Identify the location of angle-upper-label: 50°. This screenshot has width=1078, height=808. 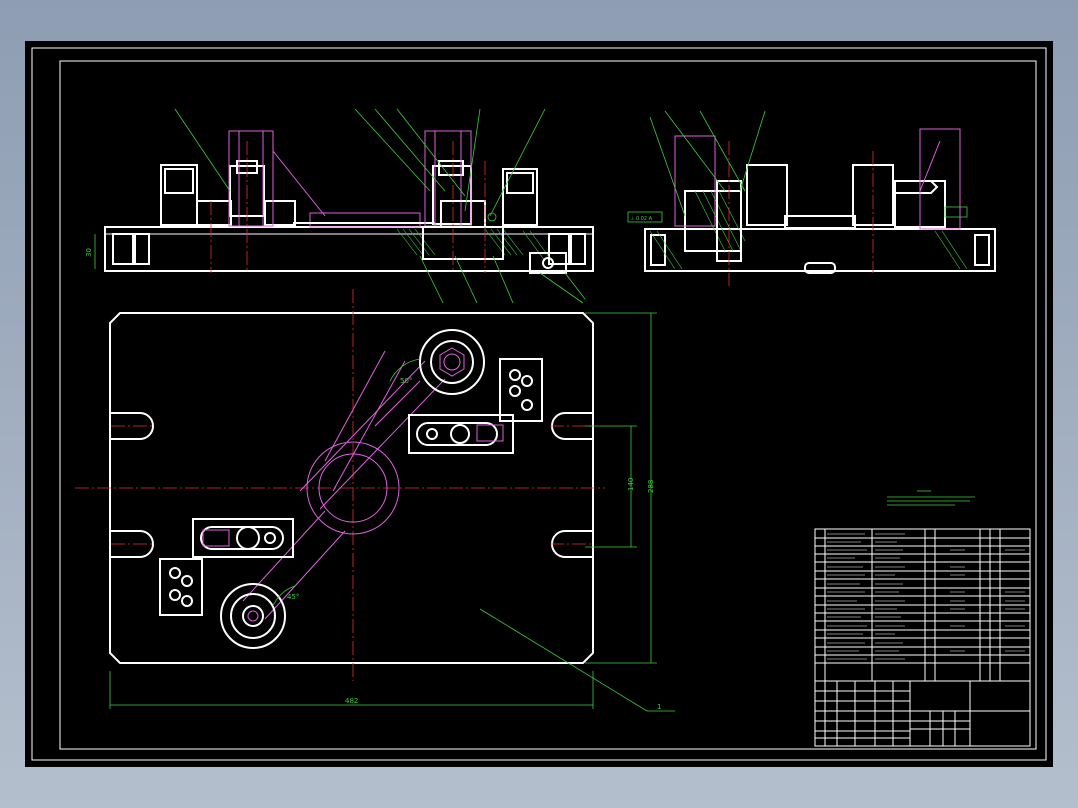
(406, 381).